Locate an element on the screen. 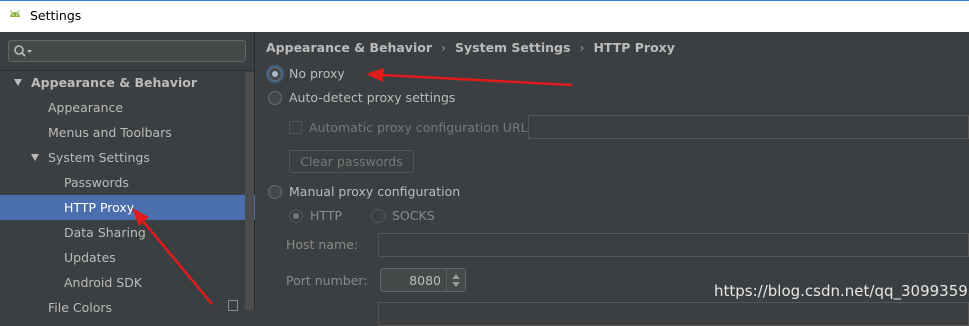  project-scope-icon is located at coordinates (233, 305).